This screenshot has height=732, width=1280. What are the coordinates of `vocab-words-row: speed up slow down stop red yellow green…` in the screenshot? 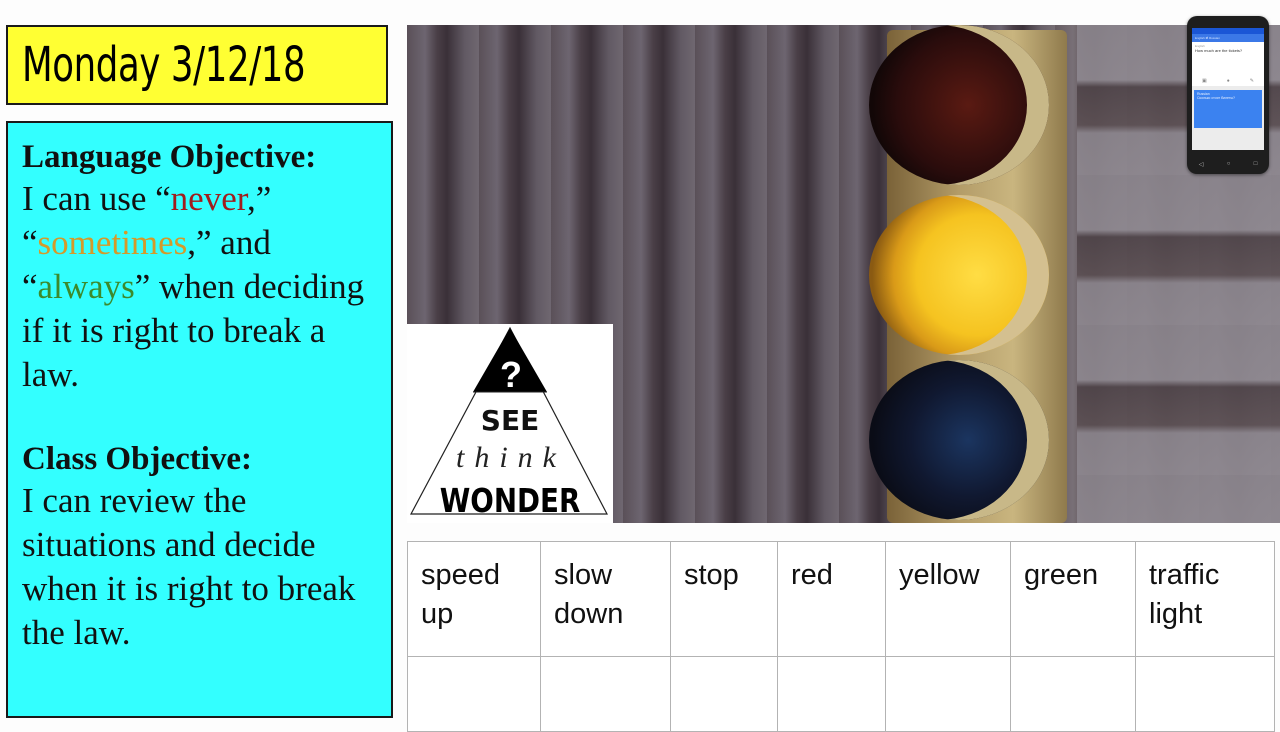 It's located at (841, 599).